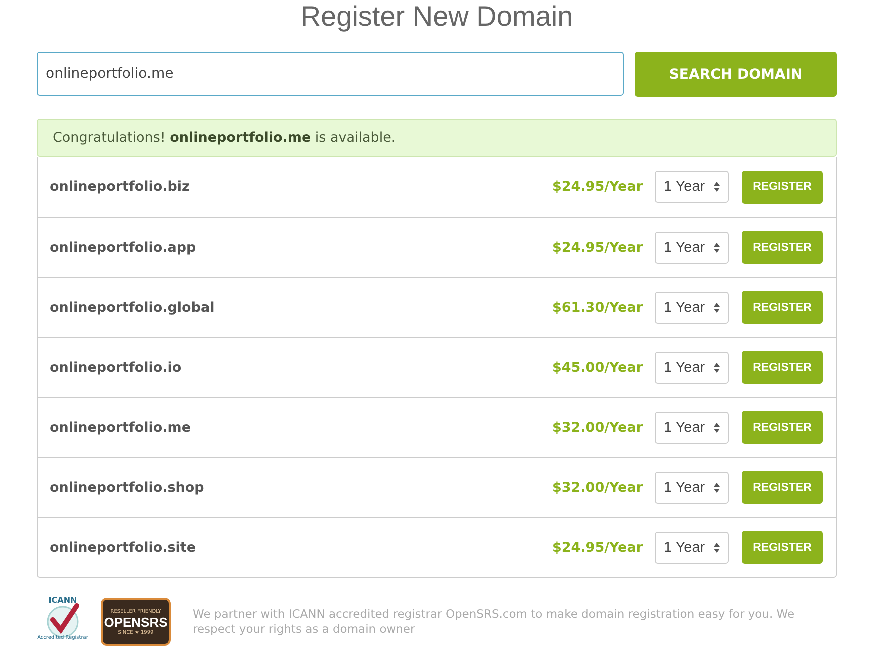 Image resolution: width=877 pixels, height=653 pixels. What do you see at coordinates (121, 428) in the screenshot?
I see `domain-name: onlineportfolio.me` at bounding box center [121, 428].